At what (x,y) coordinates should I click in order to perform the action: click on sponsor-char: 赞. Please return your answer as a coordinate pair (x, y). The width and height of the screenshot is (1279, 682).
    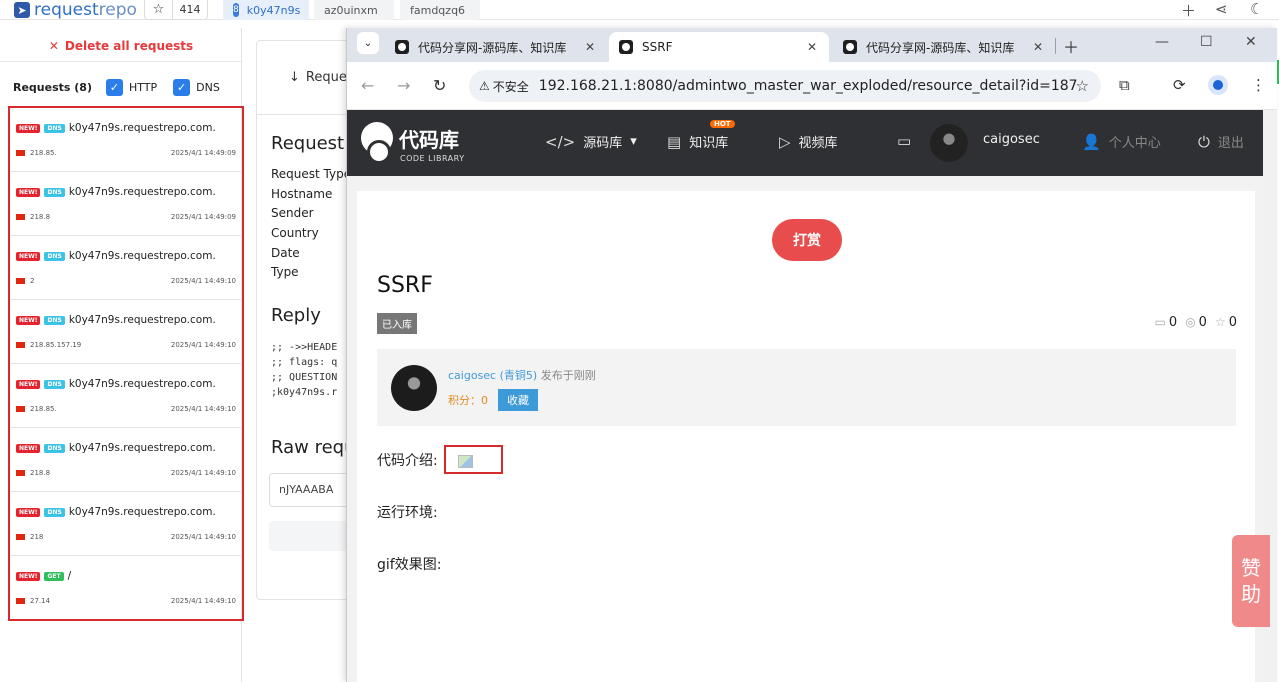
    Looking at the image, I should click on (1251, 568).